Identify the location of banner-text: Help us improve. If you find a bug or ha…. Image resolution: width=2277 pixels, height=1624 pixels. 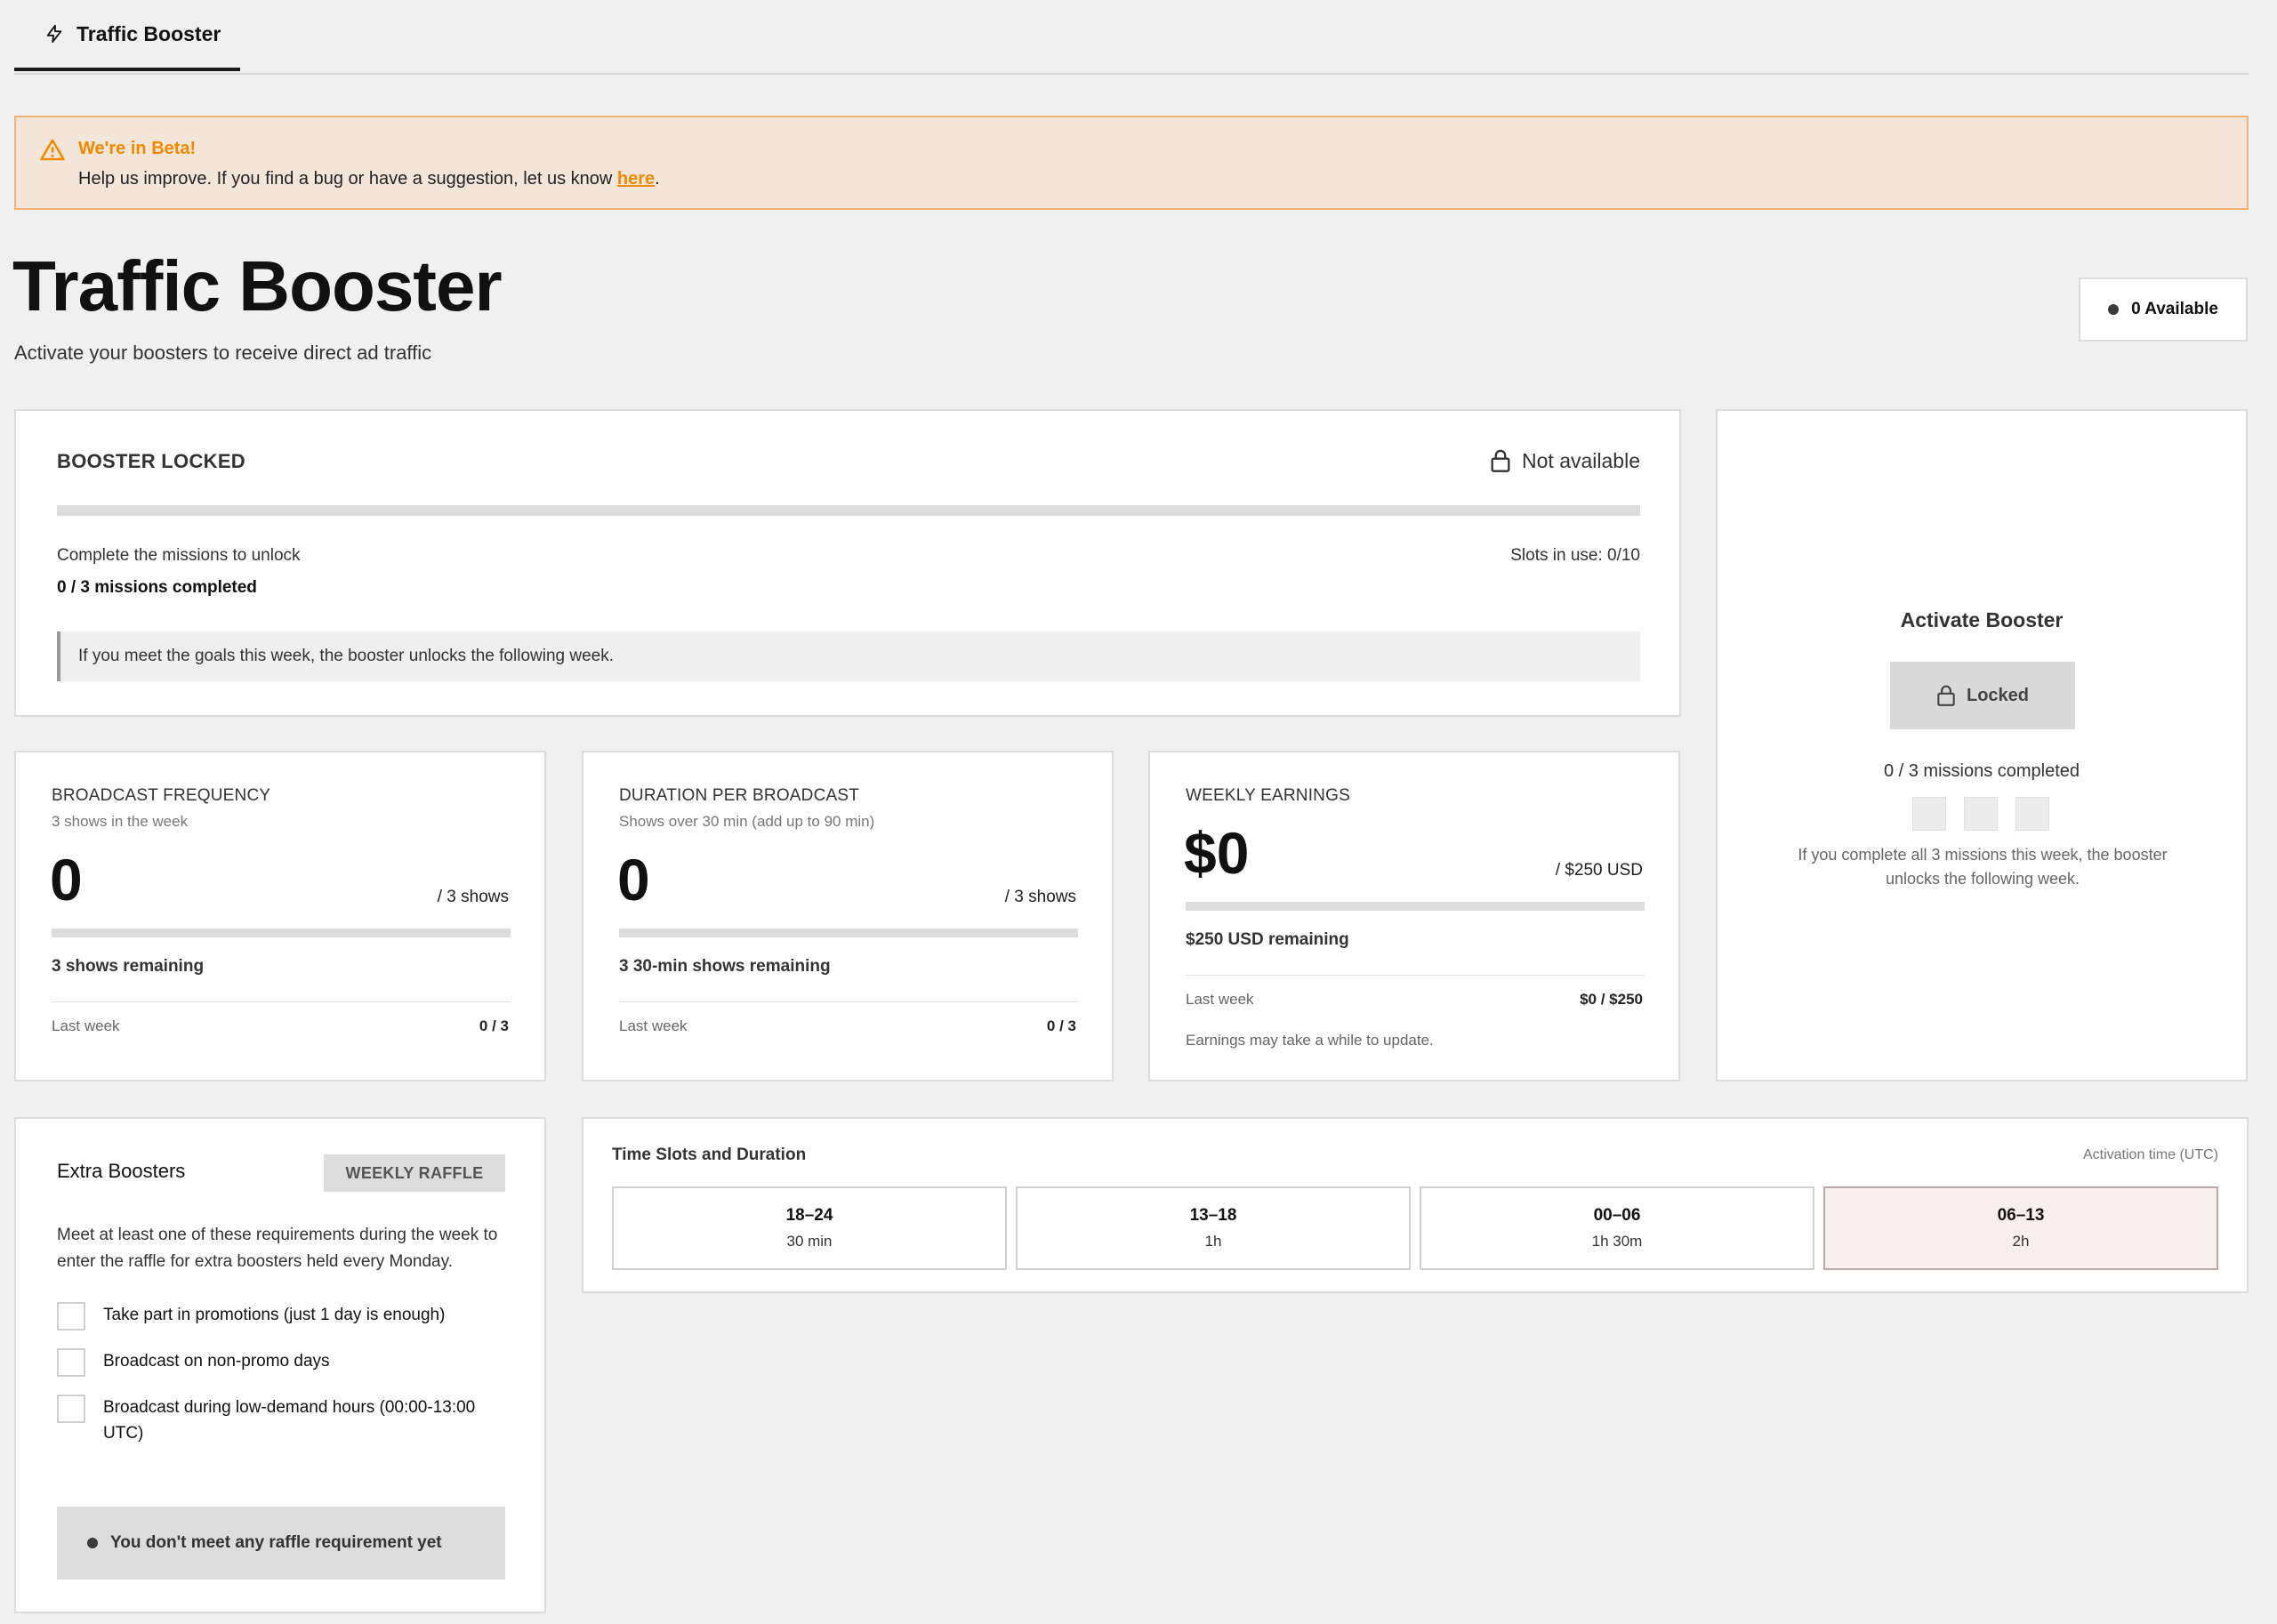
(369, 179).